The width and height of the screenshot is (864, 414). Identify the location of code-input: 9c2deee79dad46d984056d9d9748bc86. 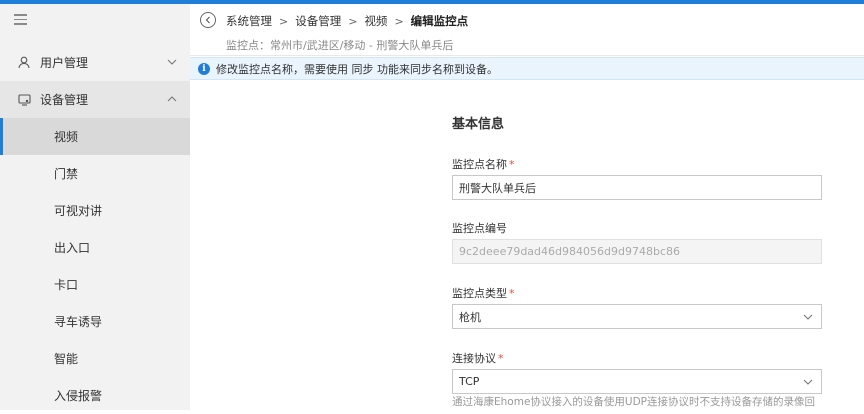
(637, 251).